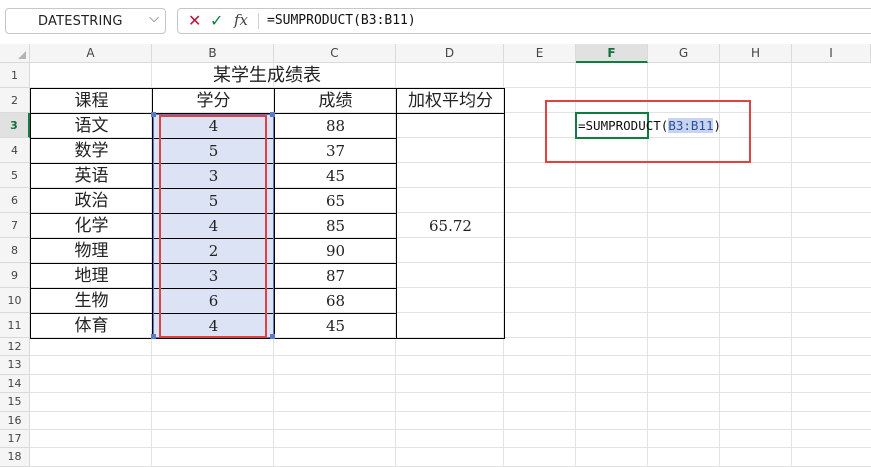 The width and height of the screenshot is (871, 467). Describe the element at coordinates (213, 101) in the screenshot. I see `table-header-cell: 学分` at that location.